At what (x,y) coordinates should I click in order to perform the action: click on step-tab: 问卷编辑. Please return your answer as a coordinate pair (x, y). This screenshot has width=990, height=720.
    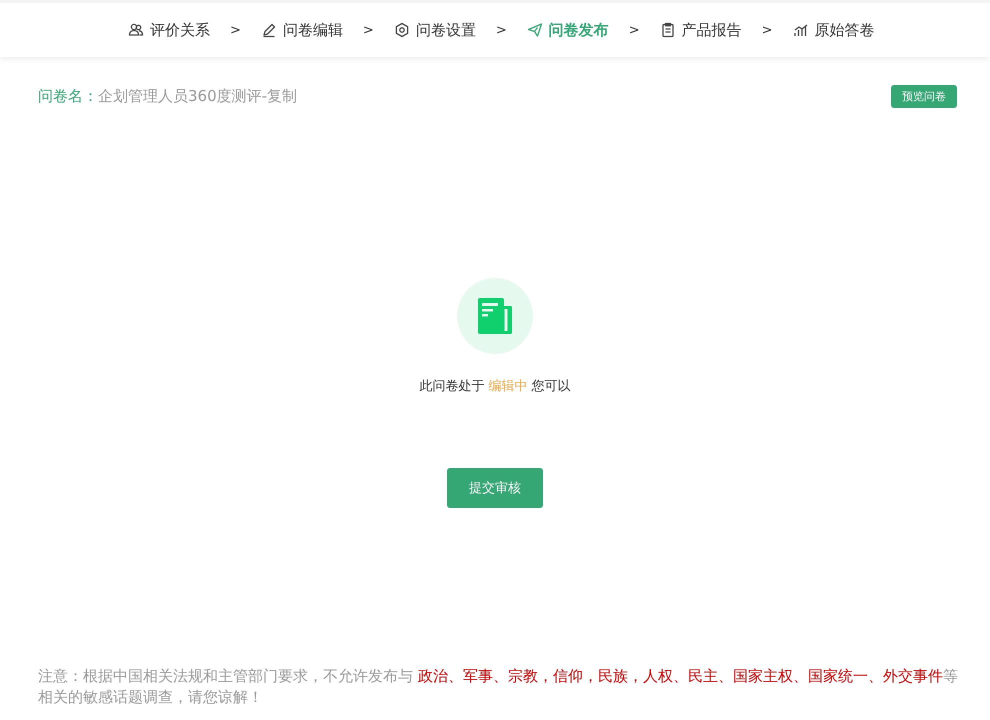
    Looking at the image, I should click on (301, 30).